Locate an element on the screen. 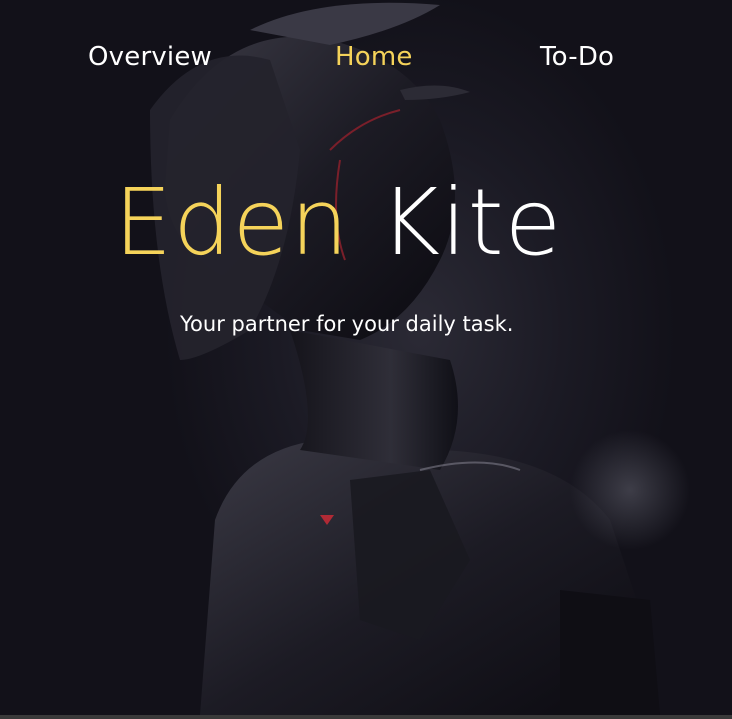 The height and width of the screenshot is (719, 732). top-navigation: Overview Home To-Do is located at coordinates (366, 62).